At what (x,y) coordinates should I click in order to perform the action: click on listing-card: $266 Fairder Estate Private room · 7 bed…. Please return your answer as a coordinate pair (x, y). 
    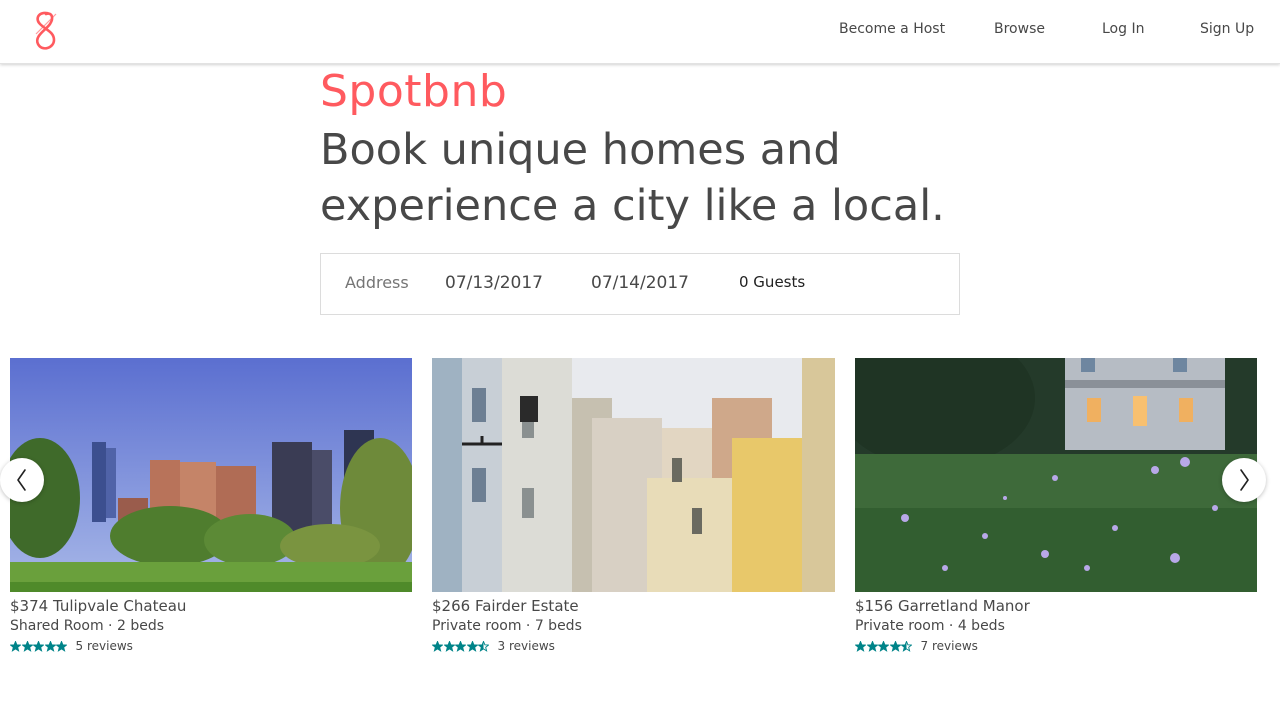
    Looking at the image, I should click on (633, 506).